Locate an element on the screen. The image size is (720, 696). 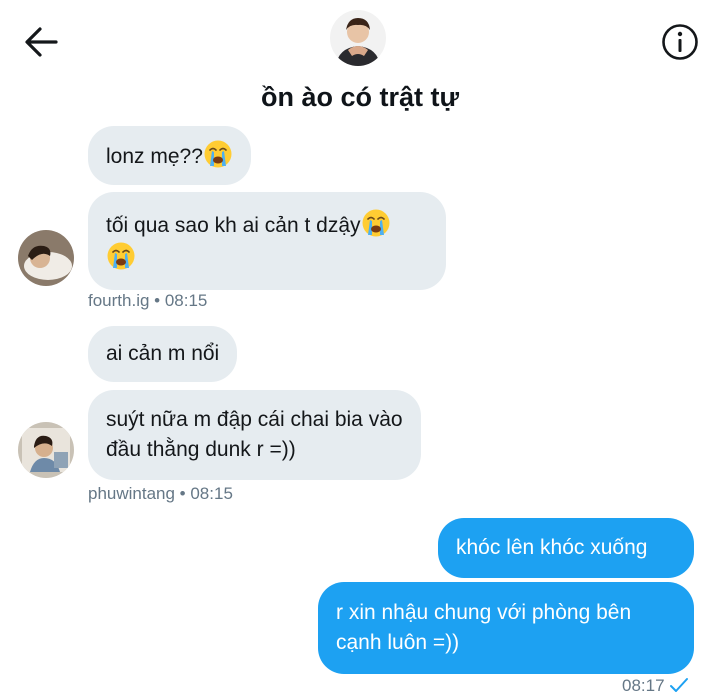
info-circle-icon is located at coordinates (680, 42).